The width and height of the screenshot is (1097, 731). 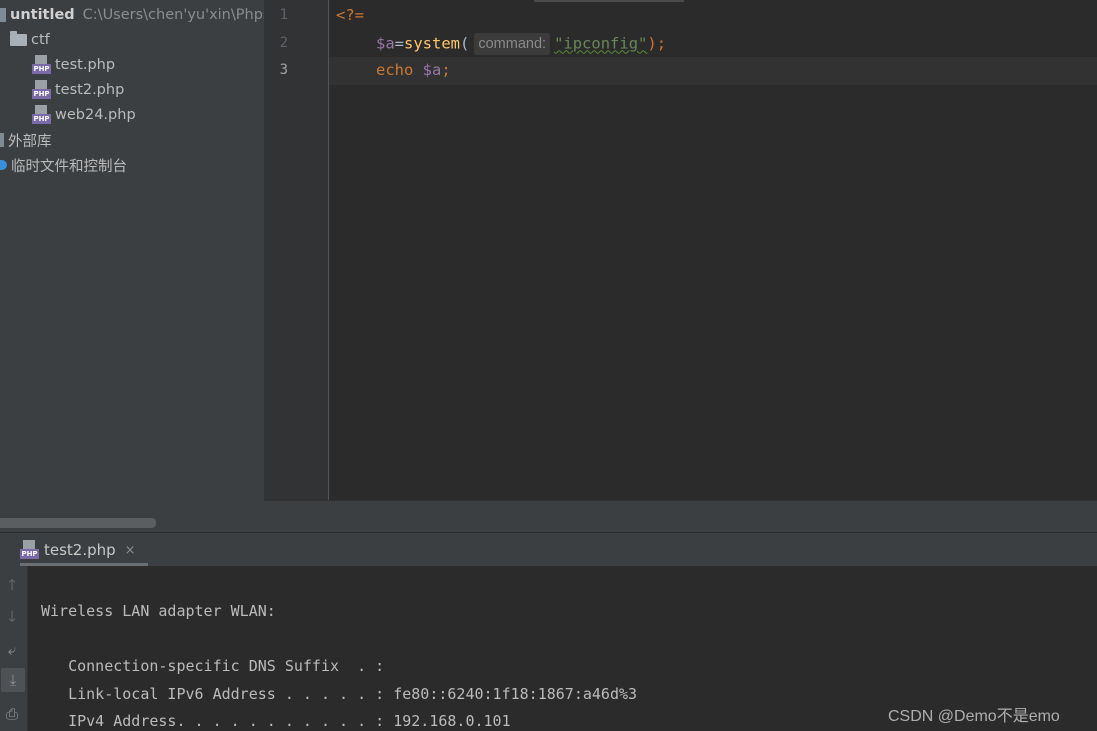 What do you see at coordinates (78, 523) in the screenshot?
I see `horizontal-scrollbar` at bounding box center [78, 523].